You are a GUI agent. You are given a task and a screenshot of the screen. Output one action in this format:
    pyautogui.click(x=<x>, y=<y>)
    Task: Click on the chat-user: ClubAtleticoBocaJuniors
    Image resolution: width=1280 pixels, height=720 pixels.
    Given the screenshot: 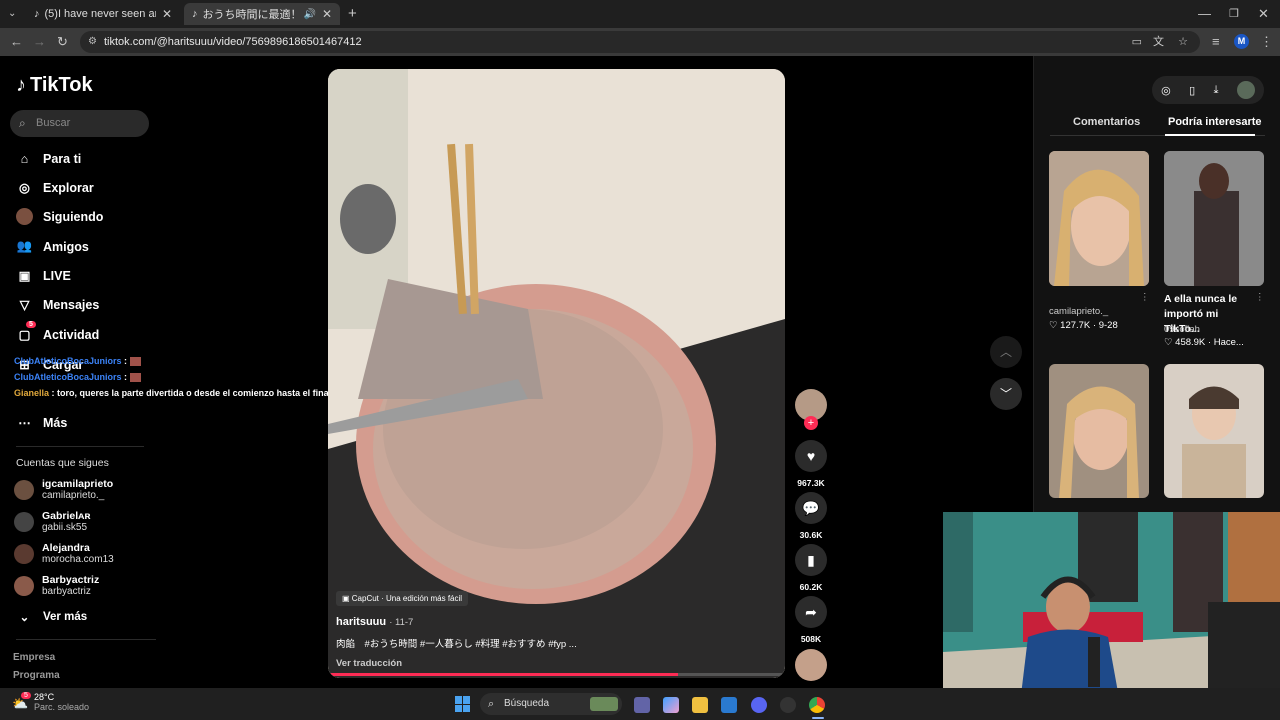 What is the action you would take?
    pyautogui.click(x=68, y=377)
    